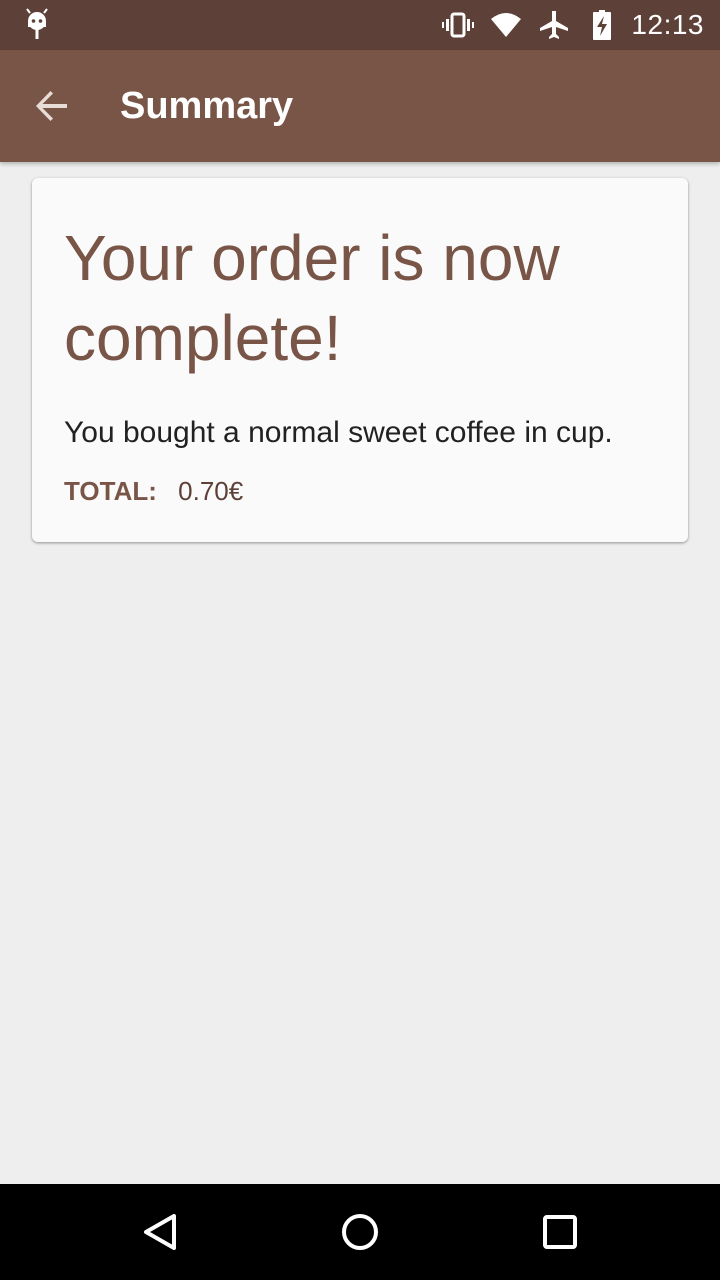 This screenshot has width=720, height=1280. I want to click on nav-back-button, so click(160, 1232).